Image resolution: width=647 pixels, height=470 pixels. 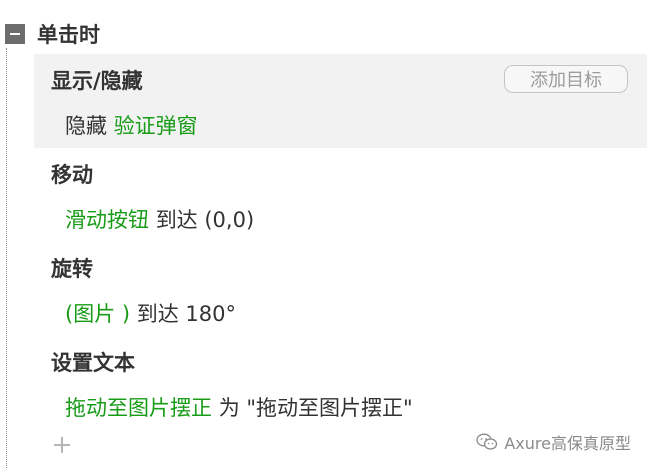 I want to click on action-detail: 拖动至图片摆正 为 "拖动至图片摆正", so click(x=239, y=407).